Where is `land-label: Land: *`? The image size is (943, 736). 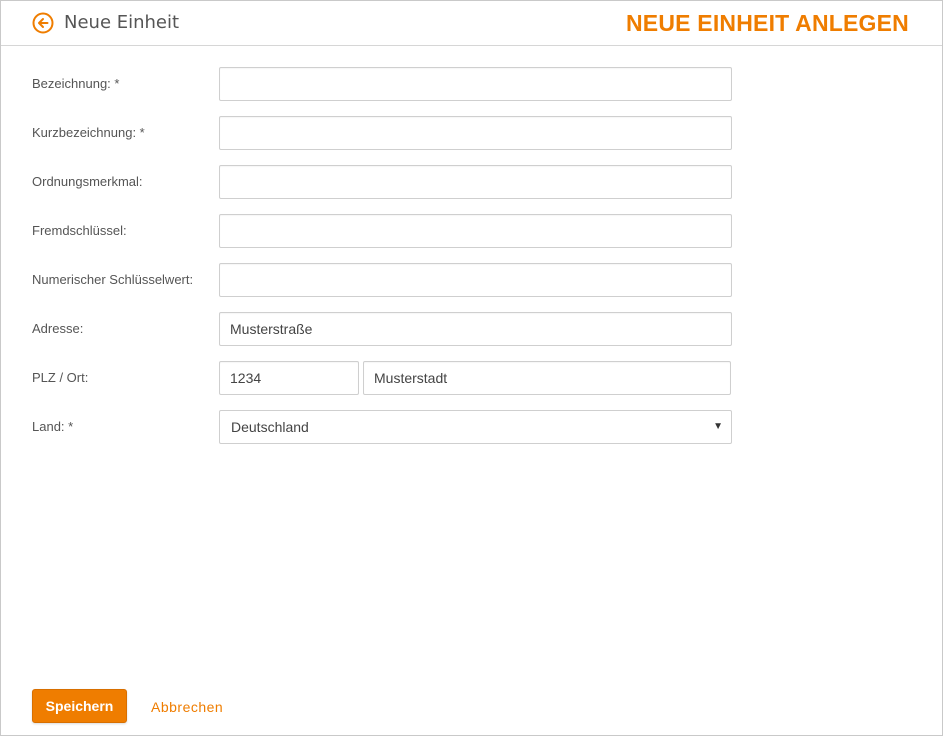
land-label: Land: * is located at coordinates (53, 426).